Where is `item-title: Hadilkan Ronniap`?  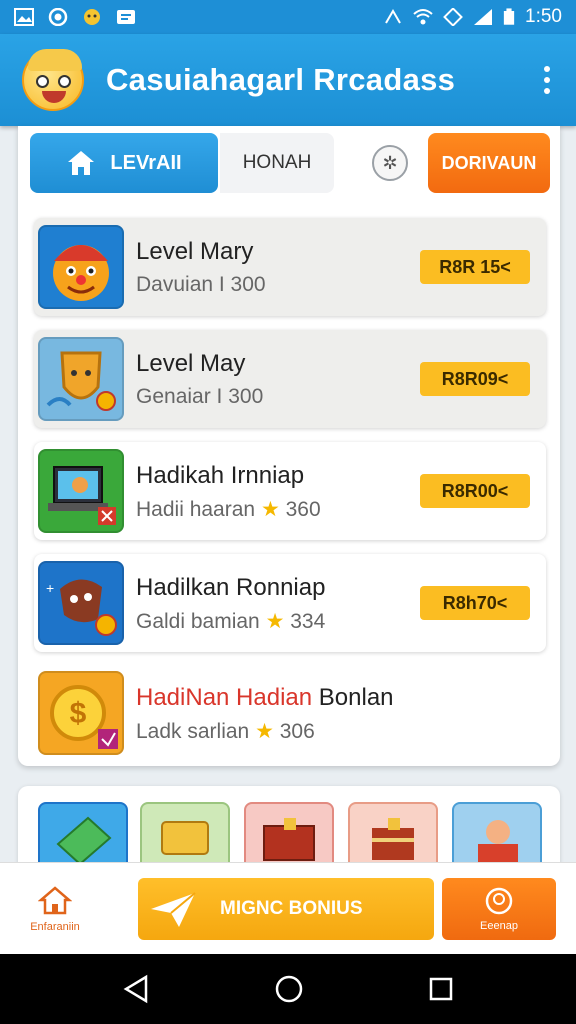
item-title: Hadilkan Ronniap is located at coordinates (231, 587).